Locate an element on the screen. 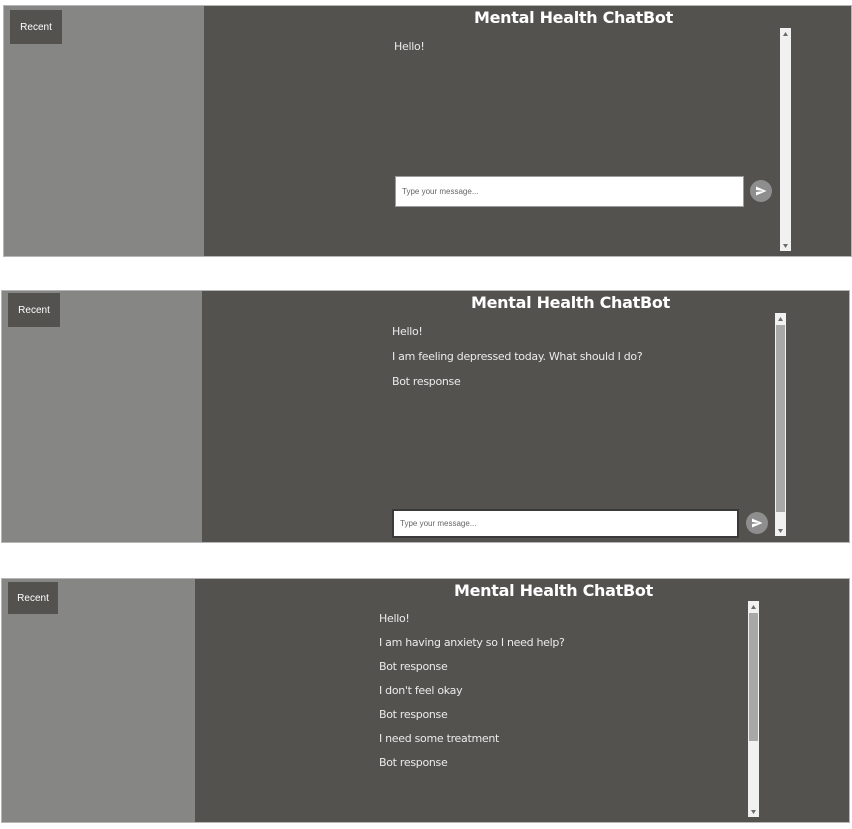 The width and height of the screenshot is (852, 829). chat-message: I am having anxiety so I need help? is located at coordinates (472, 642).